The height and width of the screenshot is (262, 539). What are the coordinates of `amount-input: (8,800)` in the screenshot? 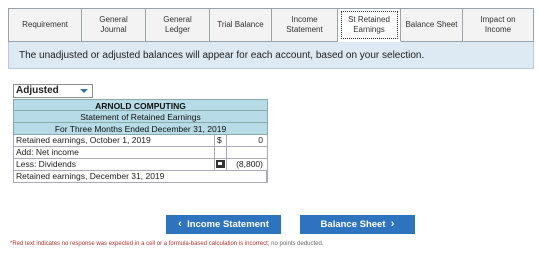 It's located at (247, 164).